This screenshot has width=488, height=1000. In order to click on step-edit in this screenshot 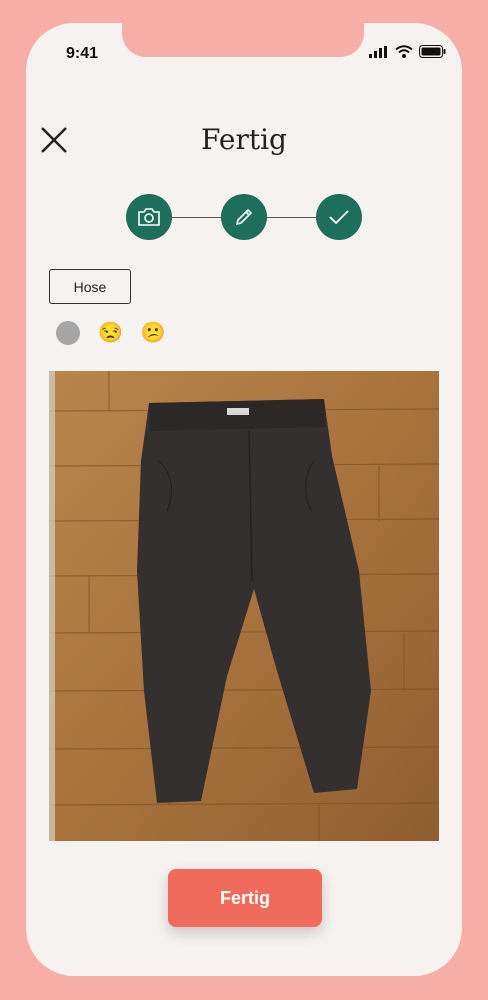, I will do `click(244, 217)`.